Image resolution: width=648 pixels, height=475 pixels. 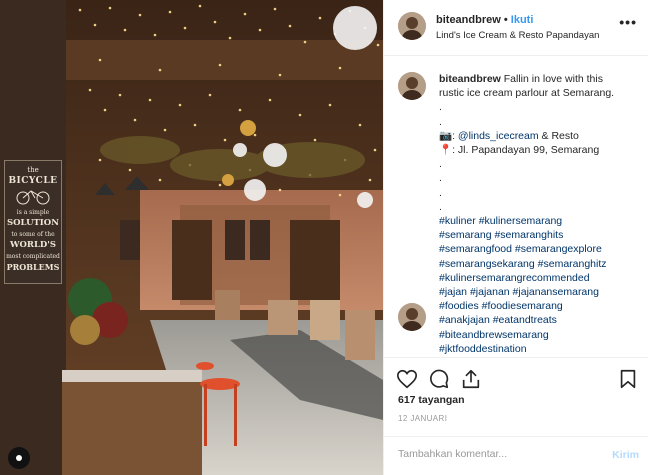 What do you see at coordinates (447, 135) in the screenshot?
I see `camera-emoji: 📷:` at bounding box center [447, 135].